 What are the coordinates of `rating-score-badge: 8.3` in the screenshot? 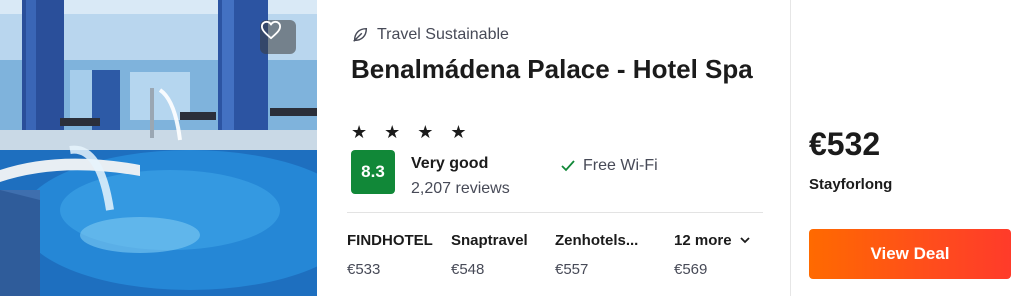 It's located at (373, 172).